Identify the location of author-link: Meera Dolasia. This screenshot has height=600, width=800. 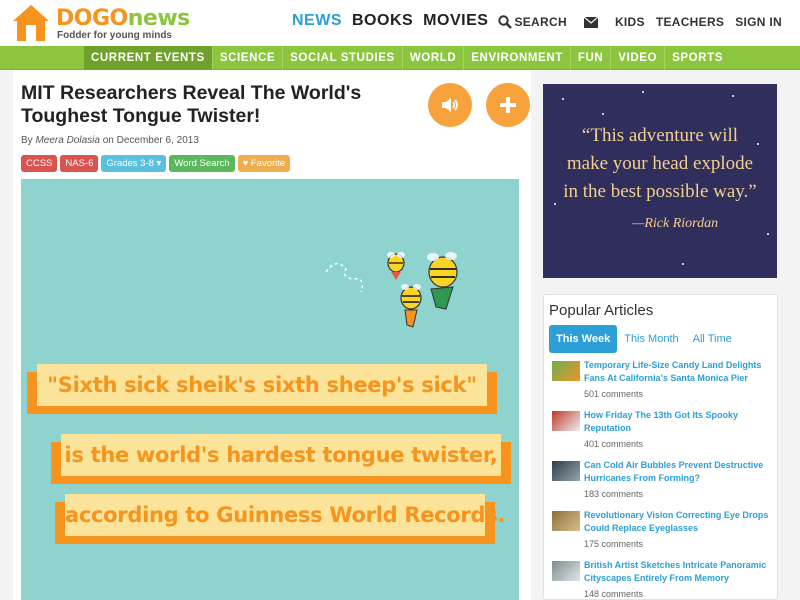
(67, 140).